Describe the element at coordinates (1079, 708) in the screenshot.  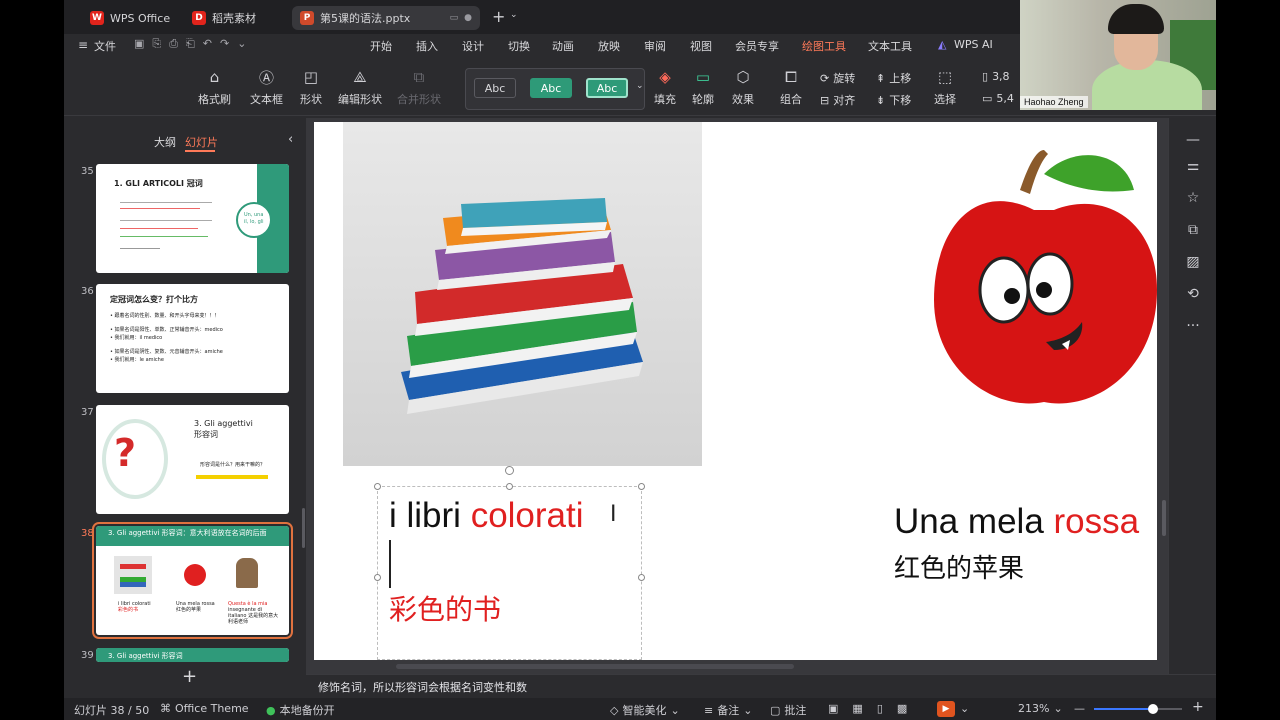
I see `zoom-out-icon: —` at that location.